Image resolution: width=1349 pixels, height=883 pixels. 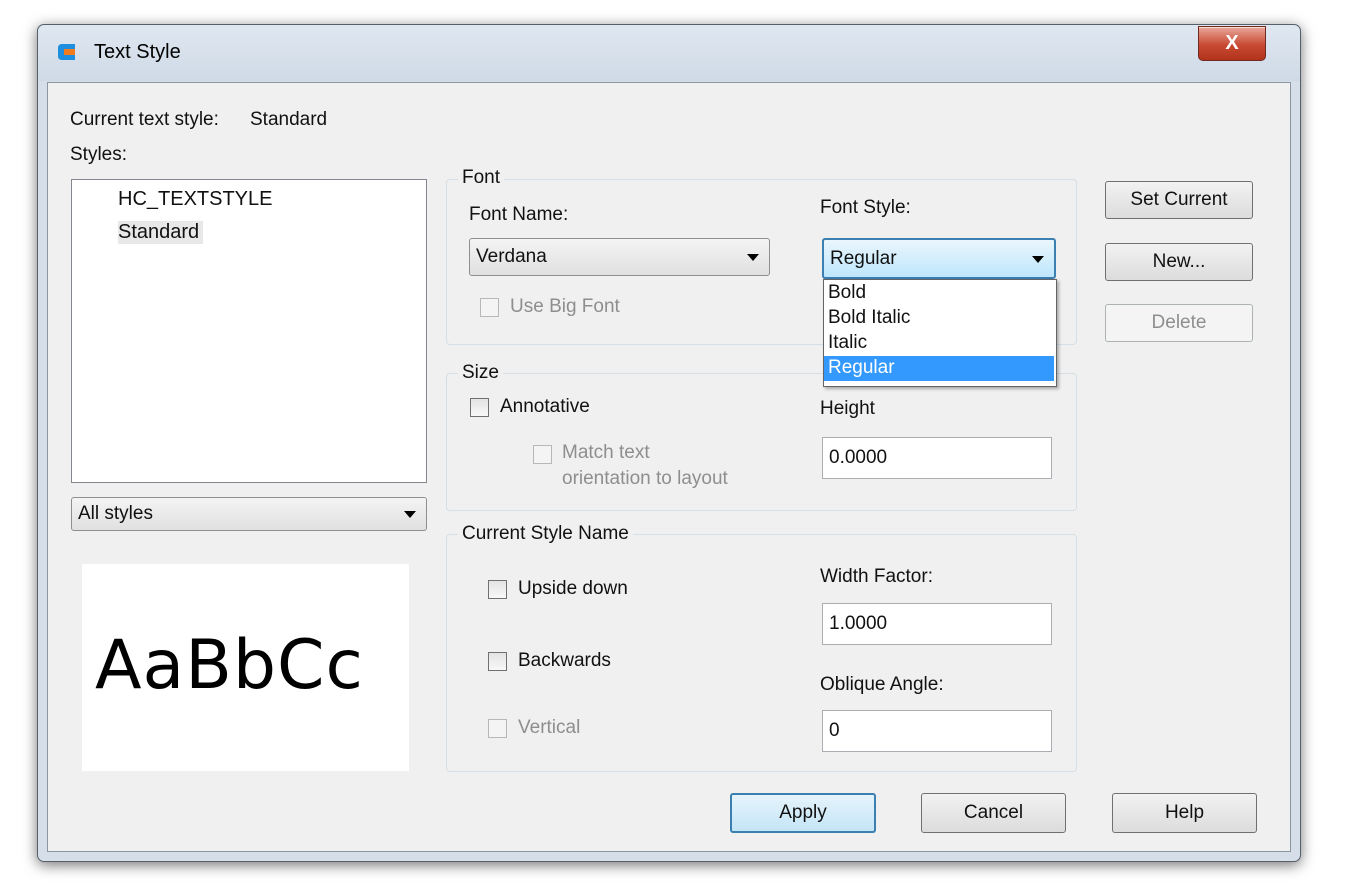 I want to click on oblique-angle-field: 0, so click(x=937, y=731).